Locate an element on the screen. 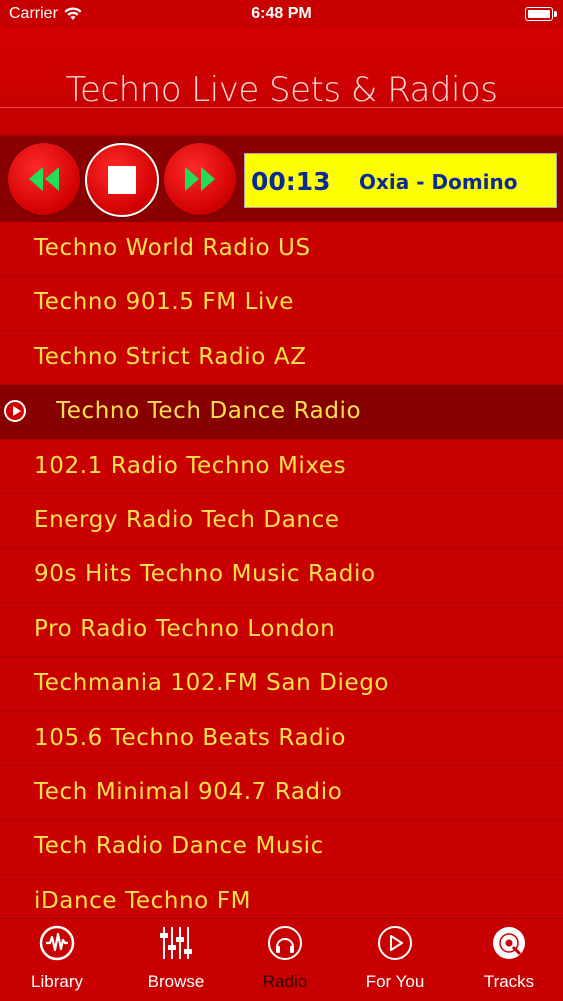 The height and width of the screenshot is (1001, 563). station-item: 102.1 Radio Techno Mixes is located at coordinates (281, 467).